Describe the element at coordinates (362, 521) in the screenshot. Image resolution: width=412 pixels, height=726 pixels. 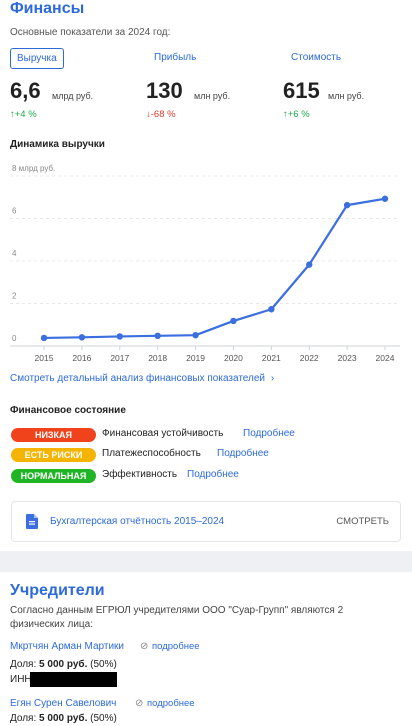
I see `report-view-button: СМОТРЕТЬ` at that location.